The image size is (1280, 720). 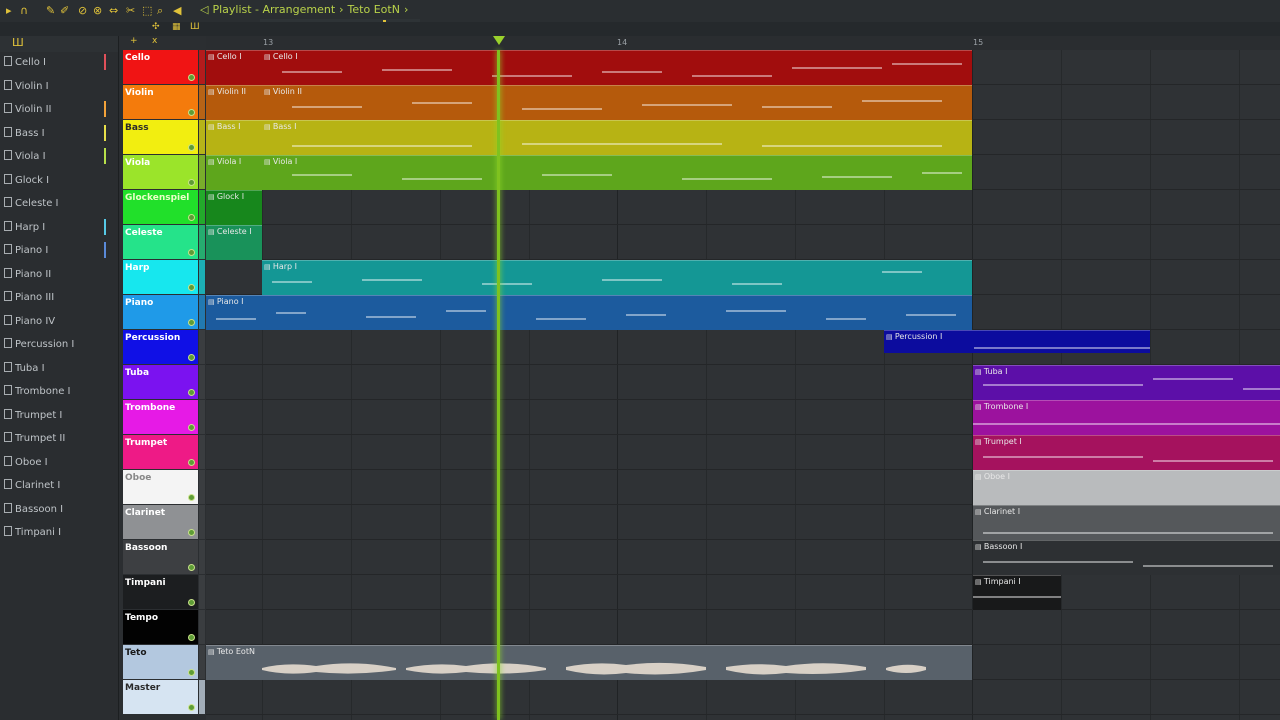 What do you see at coordinates (24, 11) in the screenshot?
I see `magnet-icon: ∩` at bounding box center [24, 11].